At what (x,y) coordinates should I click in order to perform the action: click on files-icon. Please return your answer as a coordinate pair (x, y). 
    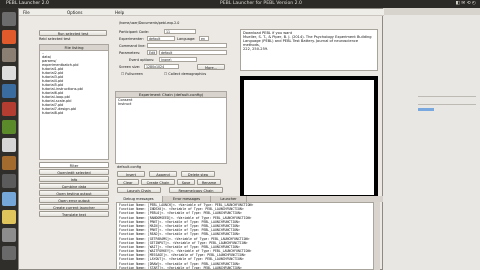
    Looking at the image, I should click on (9, 55).